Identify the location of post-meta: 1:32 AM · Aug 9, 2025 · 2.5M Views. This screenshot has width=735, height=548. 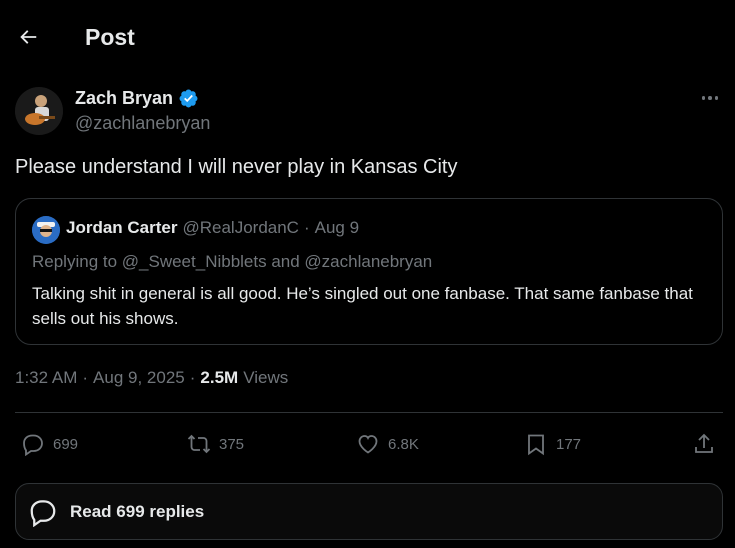
(151, 378).